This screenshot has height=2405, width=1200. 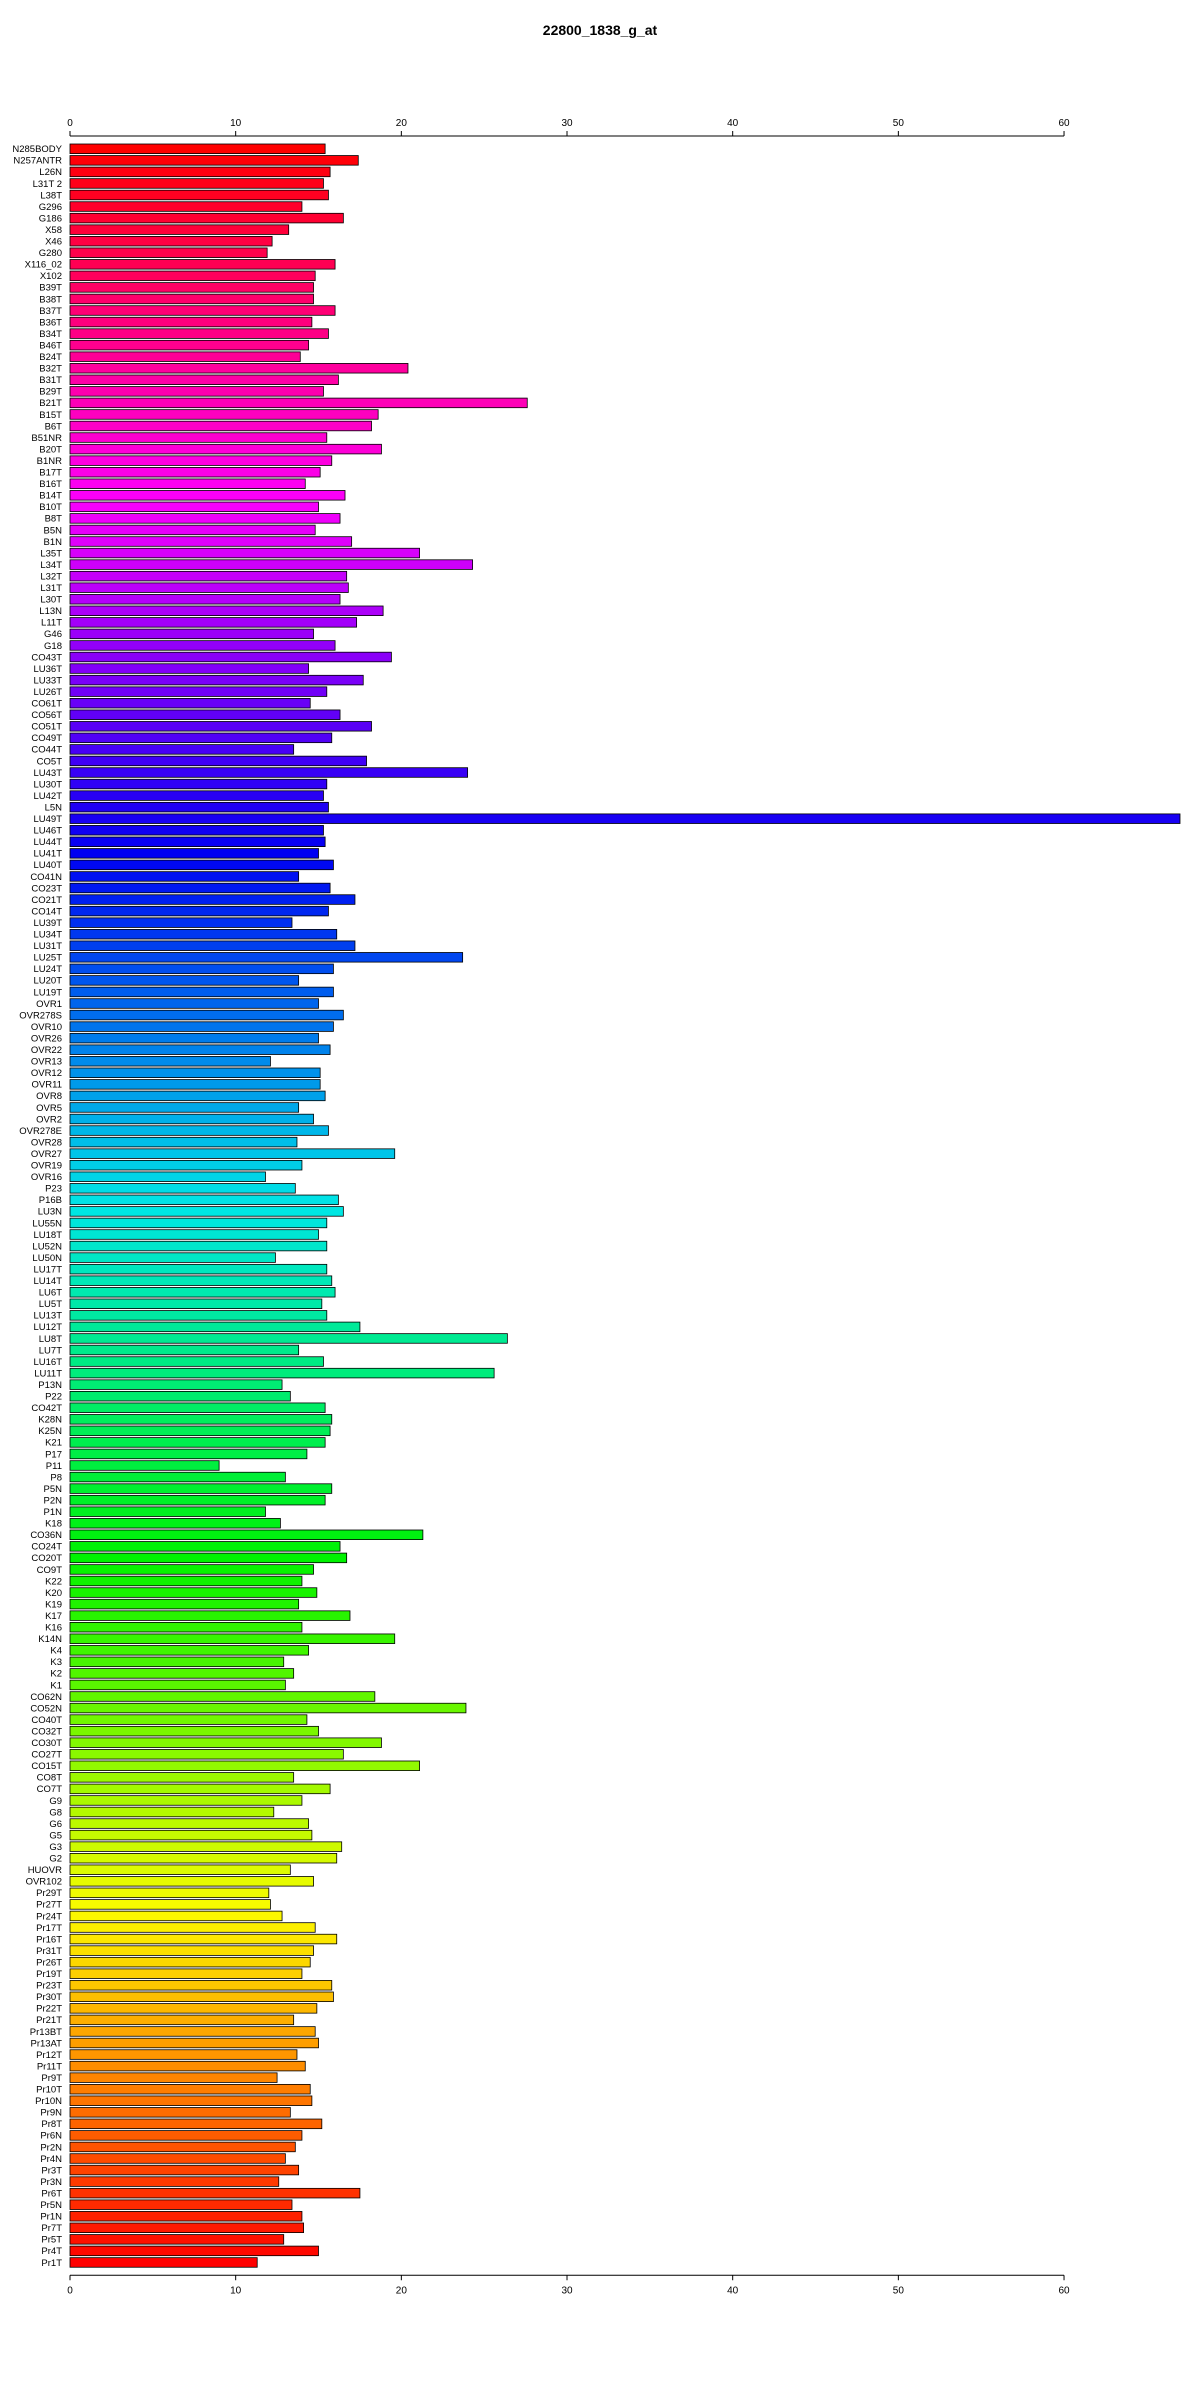 I want to click on category-label: LU31T, so click(x=47, y=946).